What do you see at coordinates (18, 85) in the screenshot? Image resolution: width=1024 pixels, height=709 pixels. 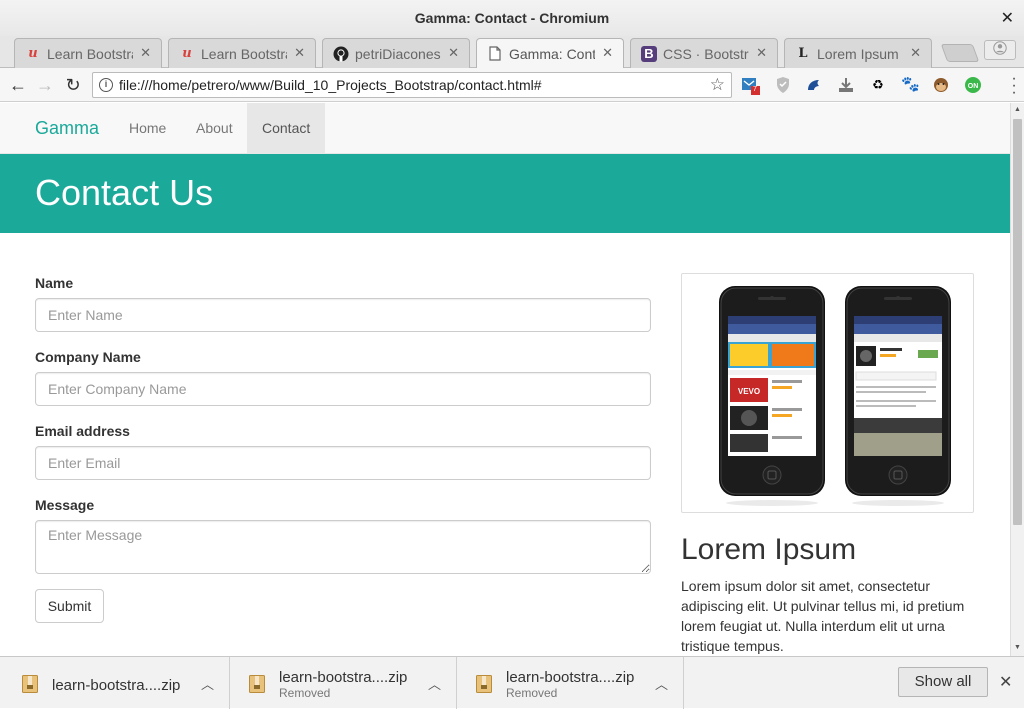 I see `back-icon: ←` at bounding box center [18, 85].